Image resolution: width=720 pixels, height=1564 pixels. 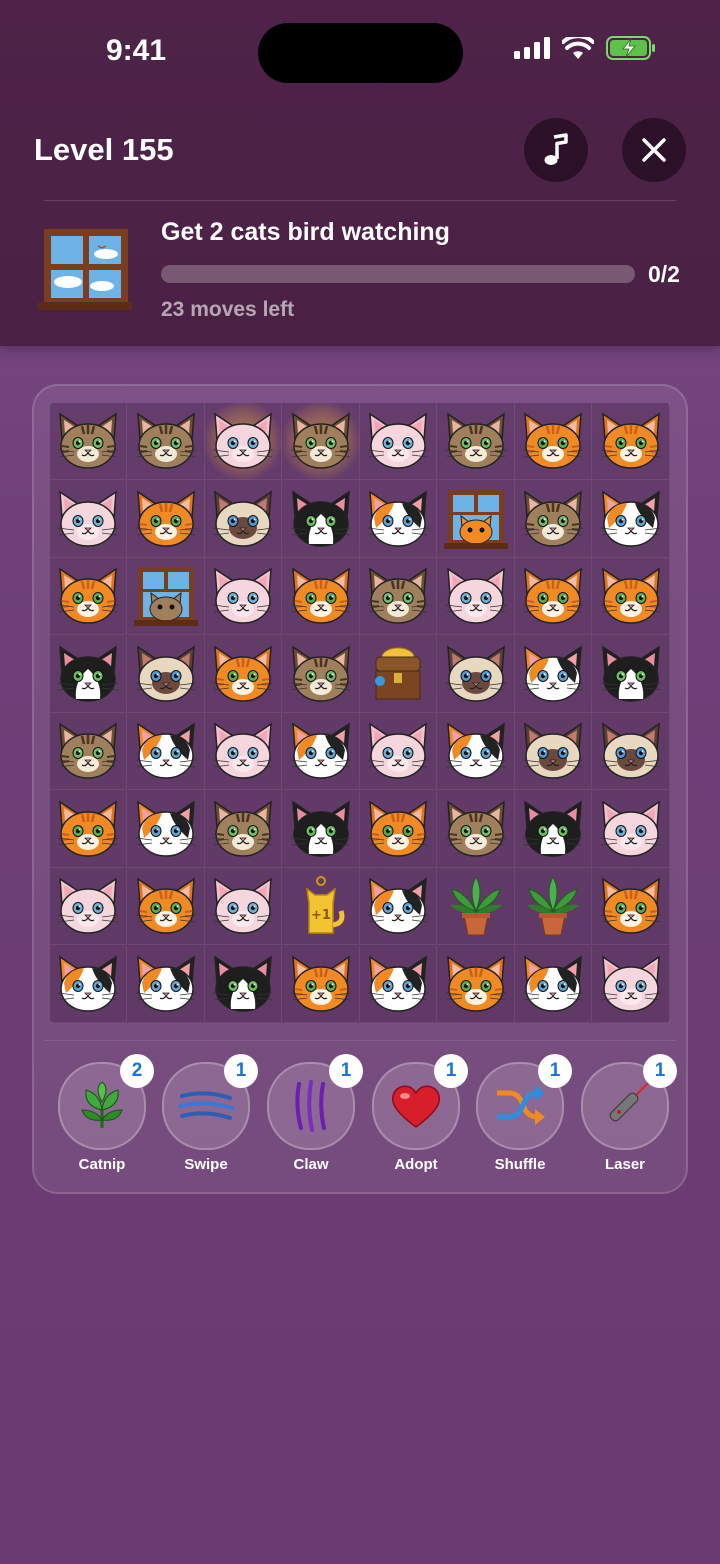 What do you see at coordinates (228, 309) in the screenshot?
I see `moves-left: 23 moves left` at bounding box center [228, 309].